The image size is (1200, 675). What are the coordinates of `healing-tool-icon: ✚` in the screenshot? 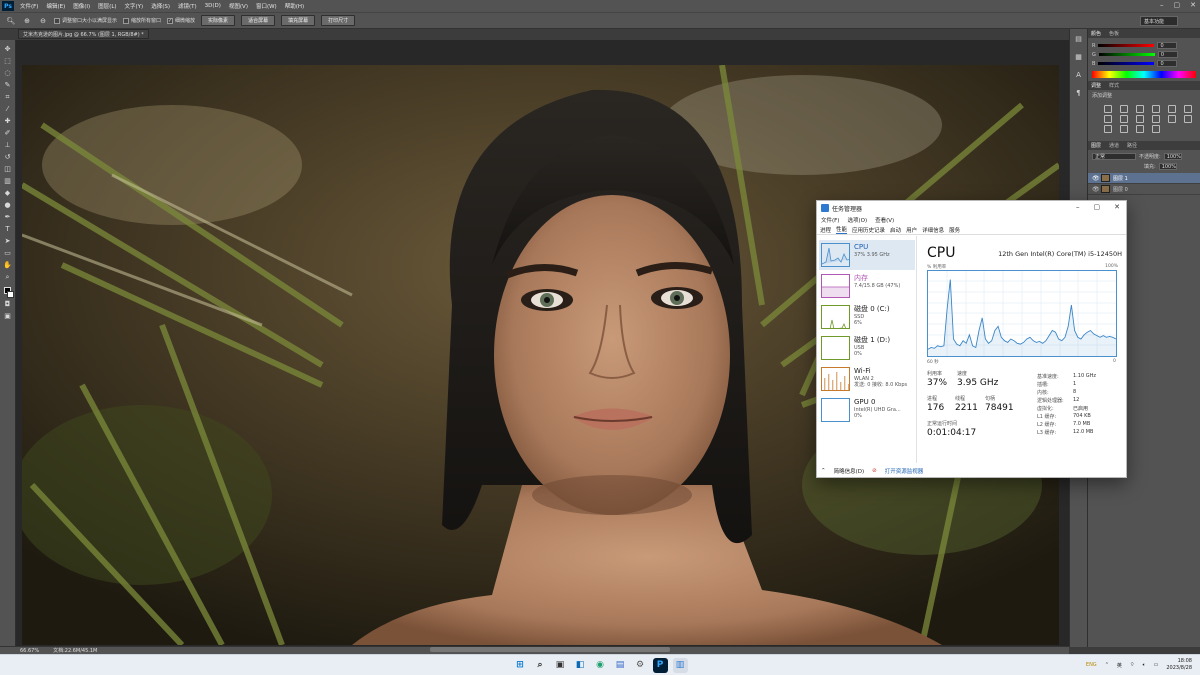 It's located at (8, 121).